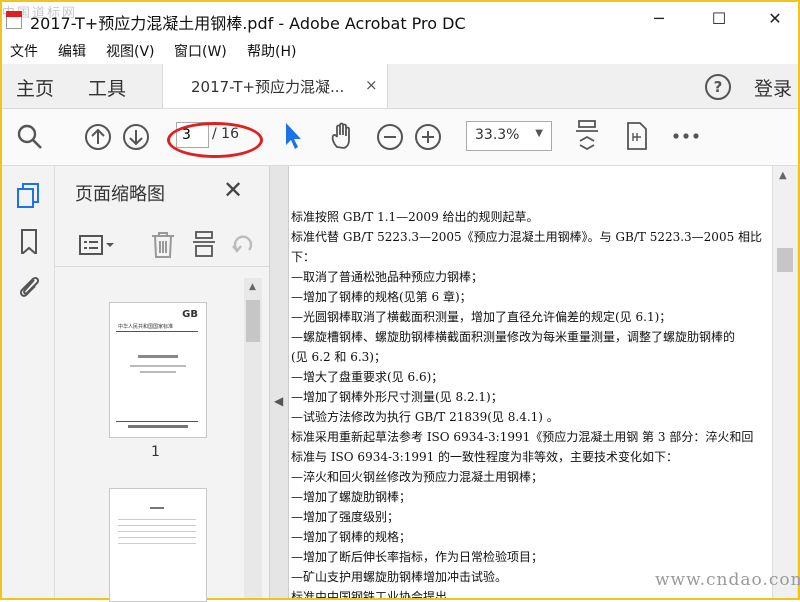 The width and height of the screenshot is (800, 602). I want to click on more-icon, so click(686, 136).